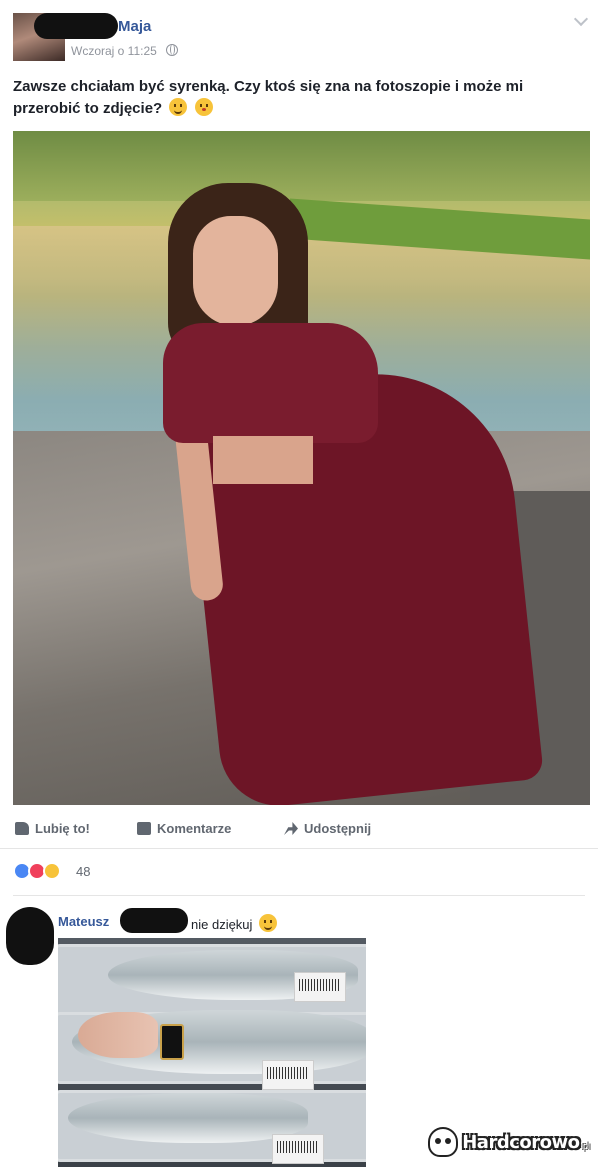 The height and width of the screenshot is (1167, 598). Describe the element at coordinates (134, 26) in the screenshot. I see `author-name: Maja` at that location.